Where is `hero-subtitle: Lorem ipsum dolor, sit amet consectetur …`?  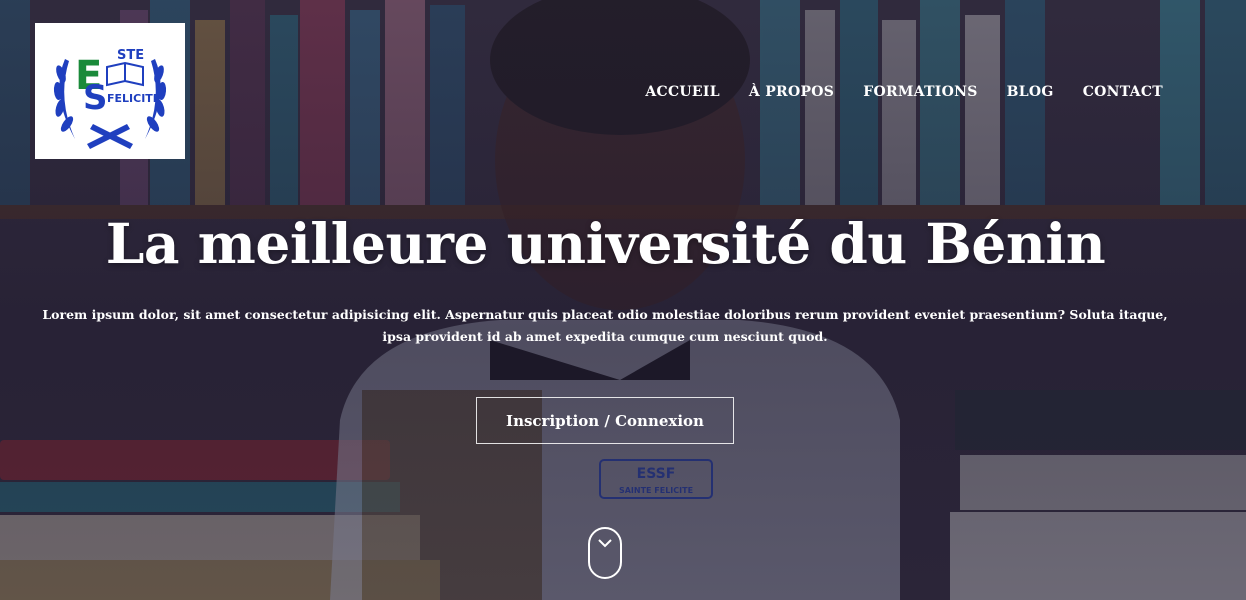 hero-subtitle: Lorem ipsum dolor, sit amet consectetur … is located at coordinates (605, 325).